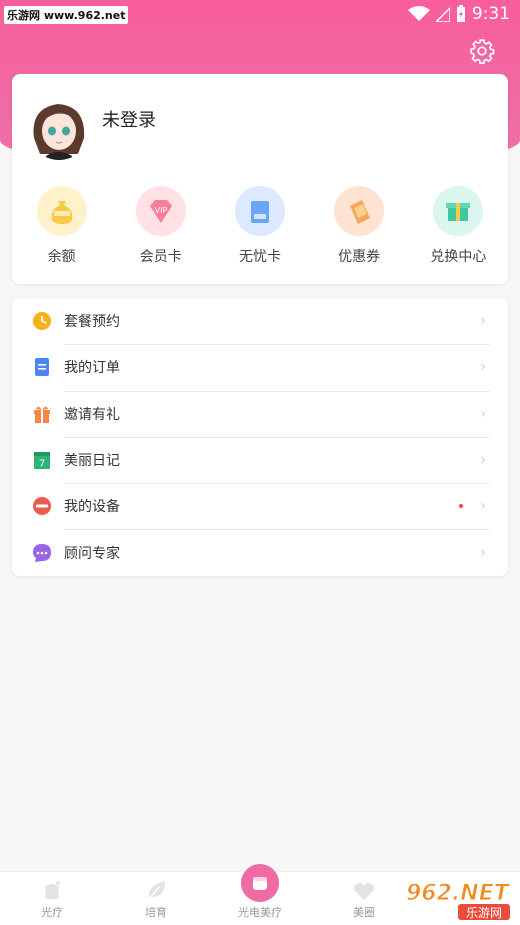 The image size is (520, 925). I want to click on menu-item-invite: 邀请有礼 ›, so click(260, 413).